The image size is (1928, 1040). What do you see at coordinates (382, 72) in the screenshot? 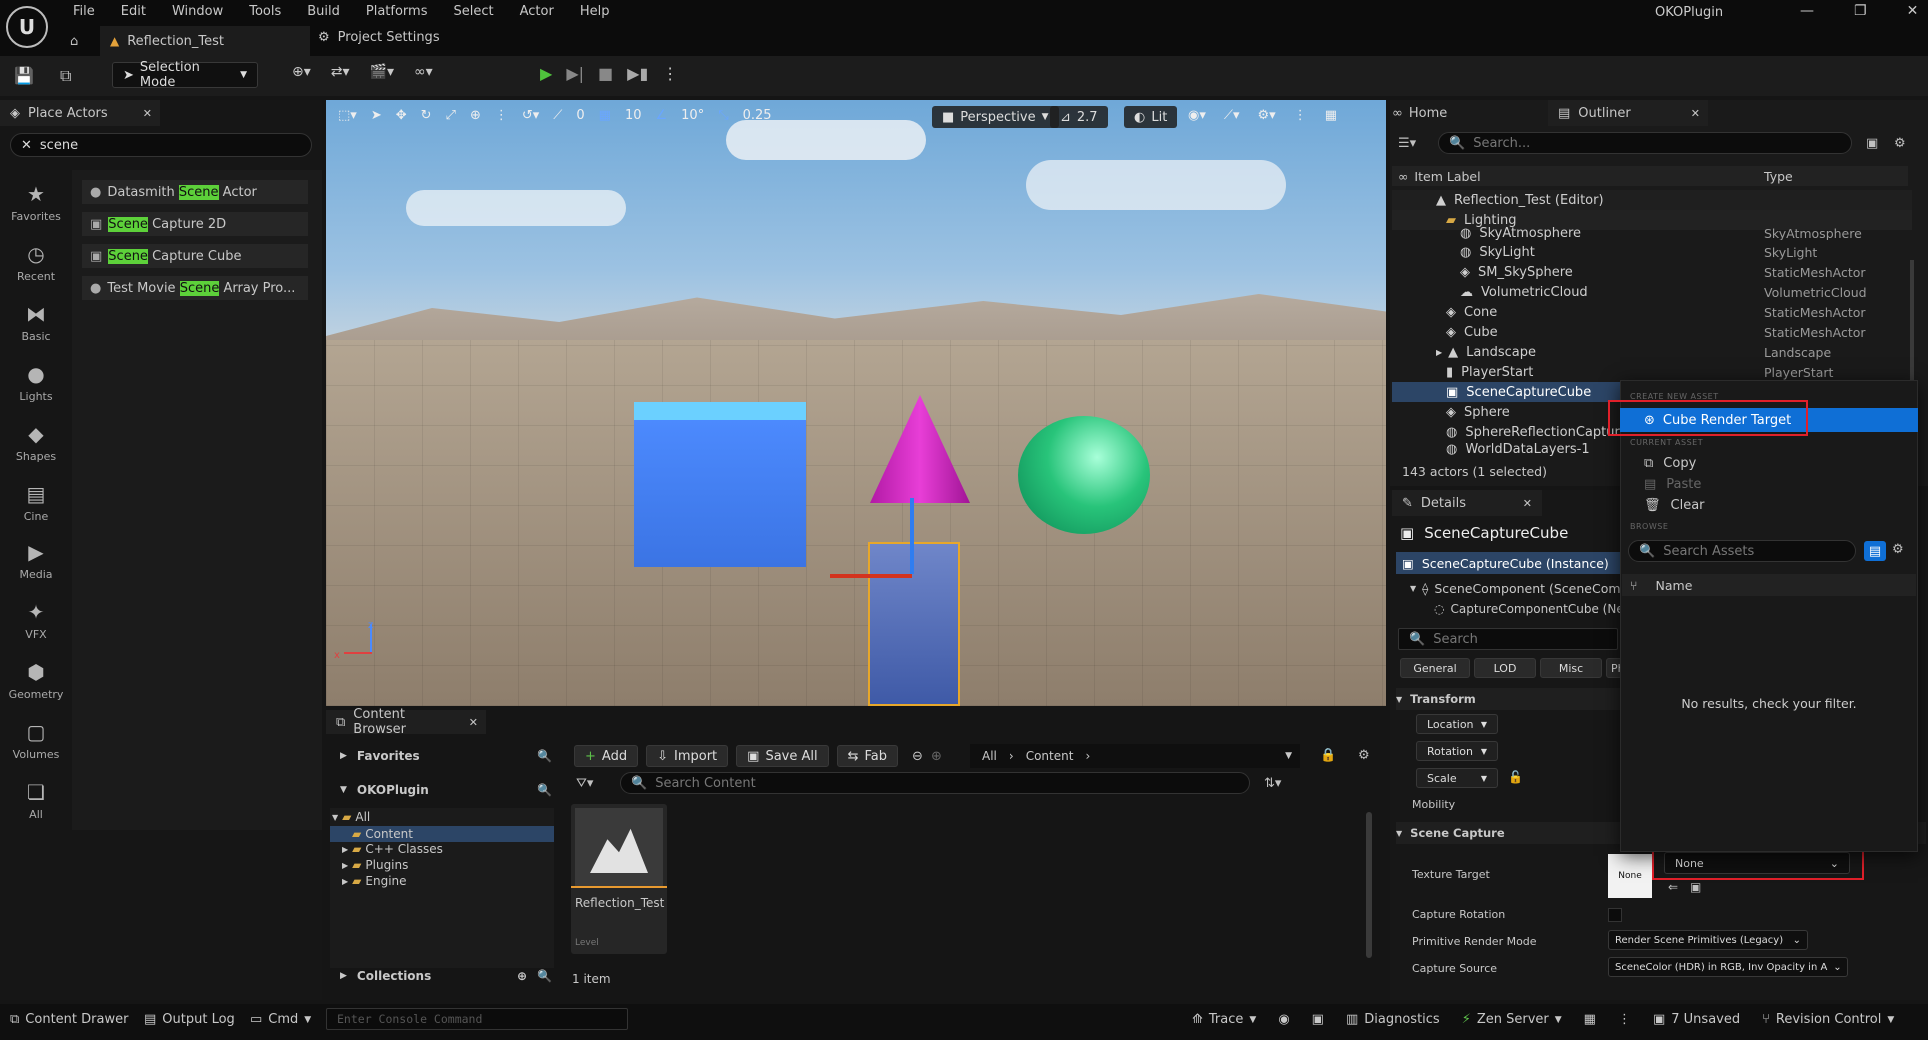
I see `cinematics-icon: 🎬▾` at bounding box center [382, 72].